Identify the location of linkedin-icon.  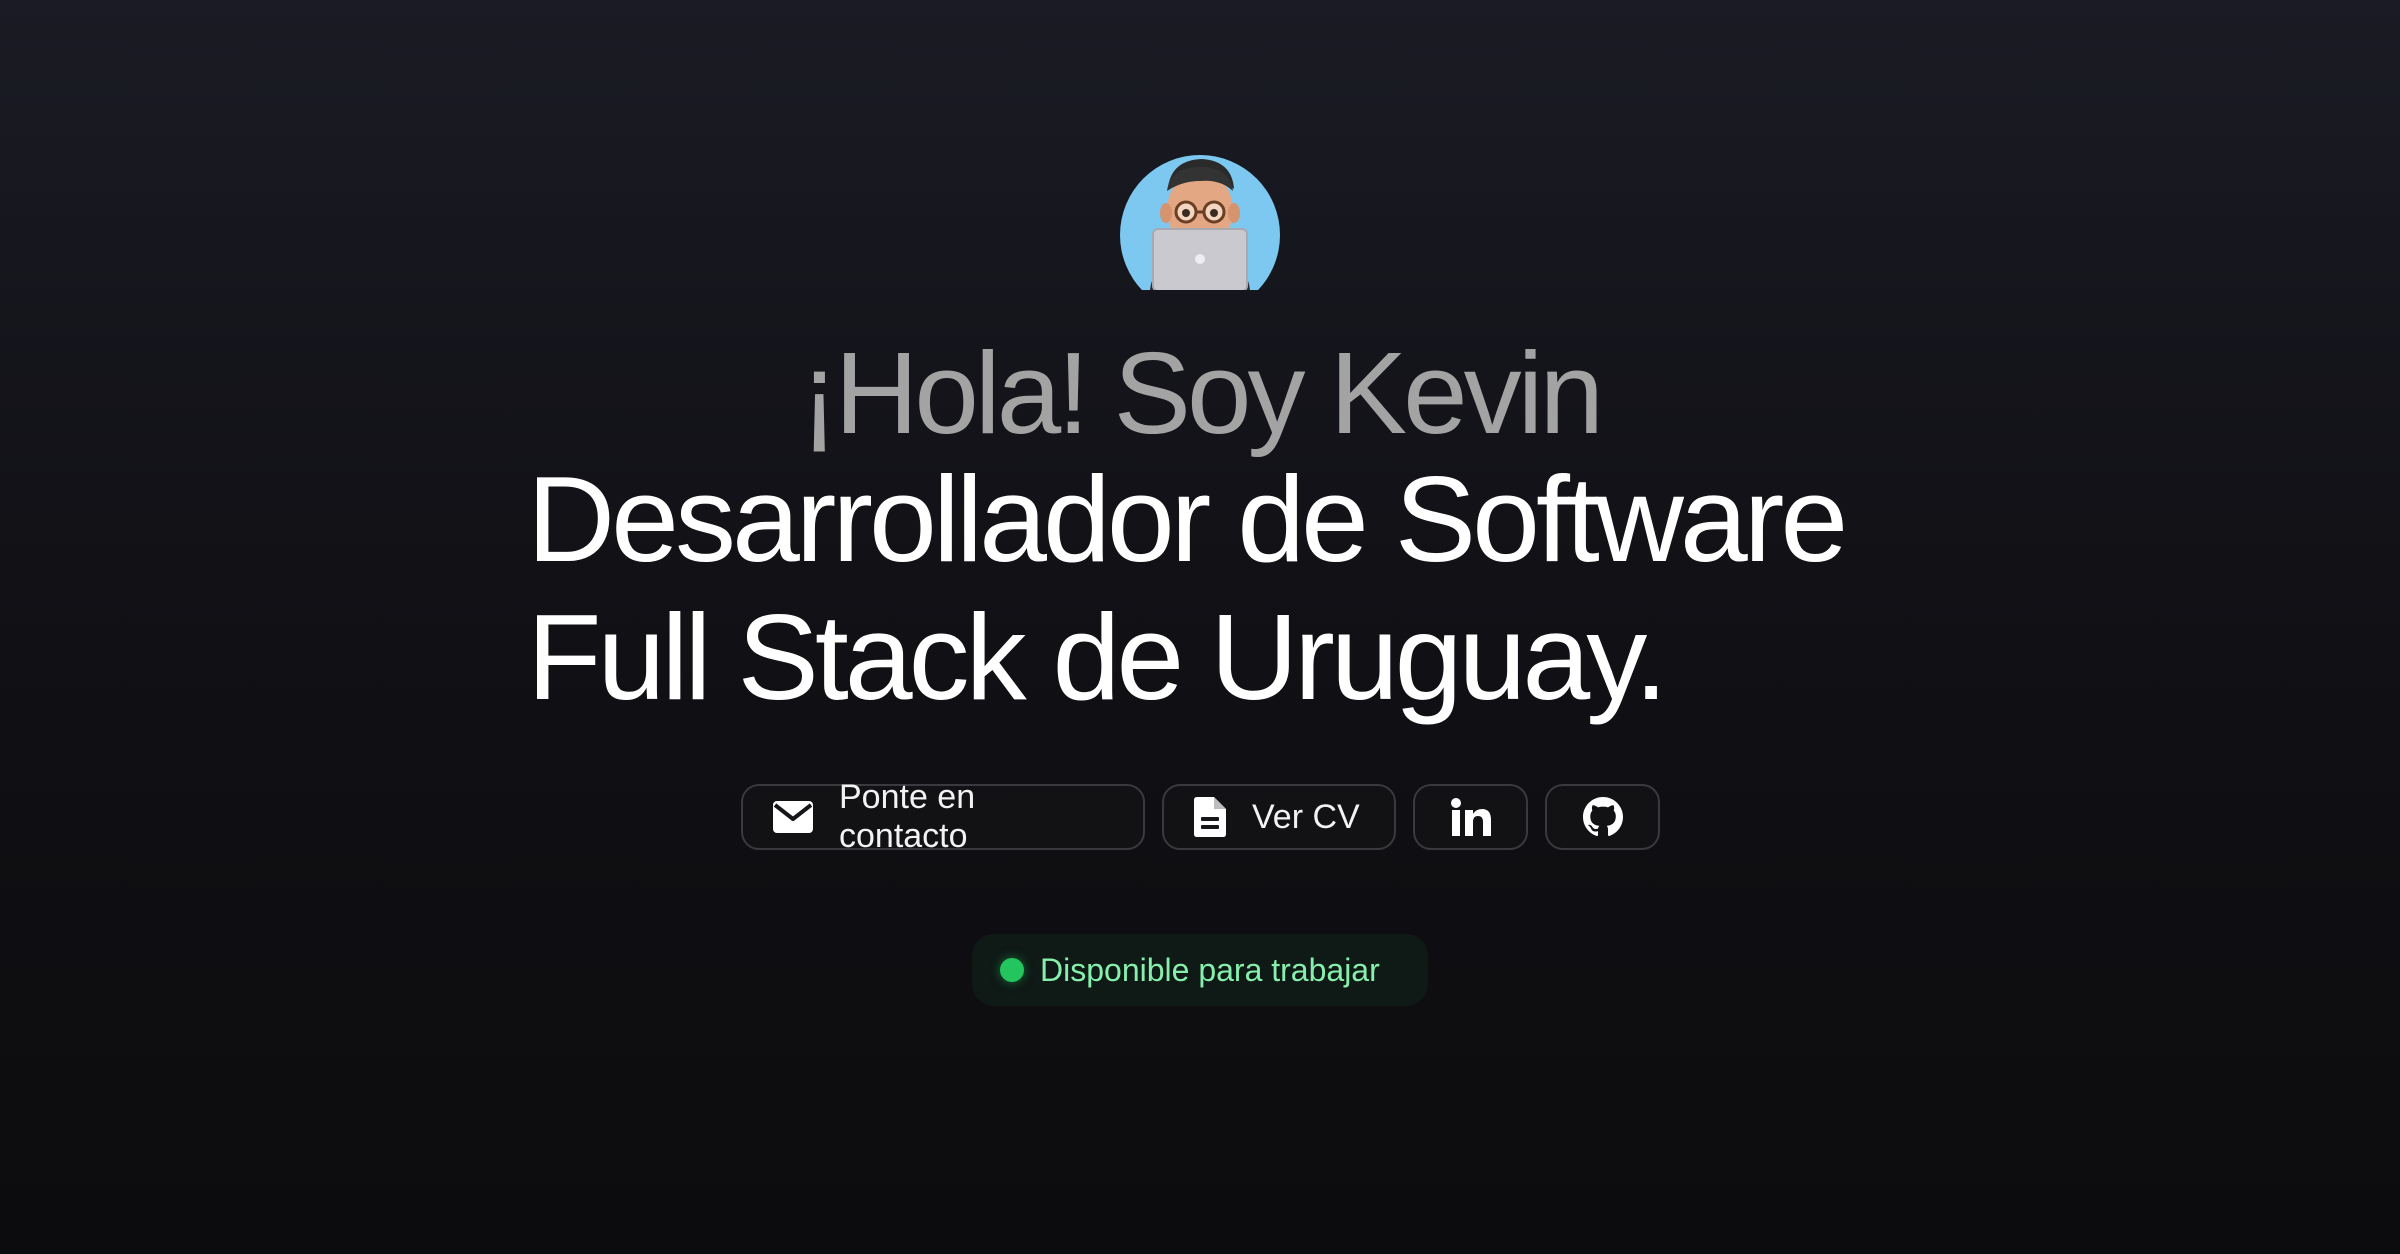
(1470, 817).